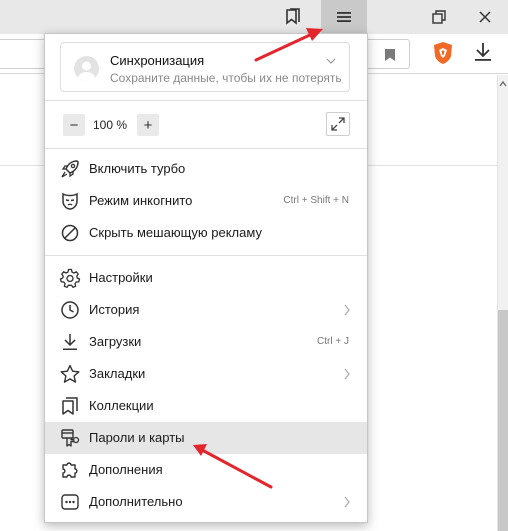 Image resolution: width=508 pixels, height=531 pixels. I want to click on scroll-up-arrow-icon, so click(503, 84).